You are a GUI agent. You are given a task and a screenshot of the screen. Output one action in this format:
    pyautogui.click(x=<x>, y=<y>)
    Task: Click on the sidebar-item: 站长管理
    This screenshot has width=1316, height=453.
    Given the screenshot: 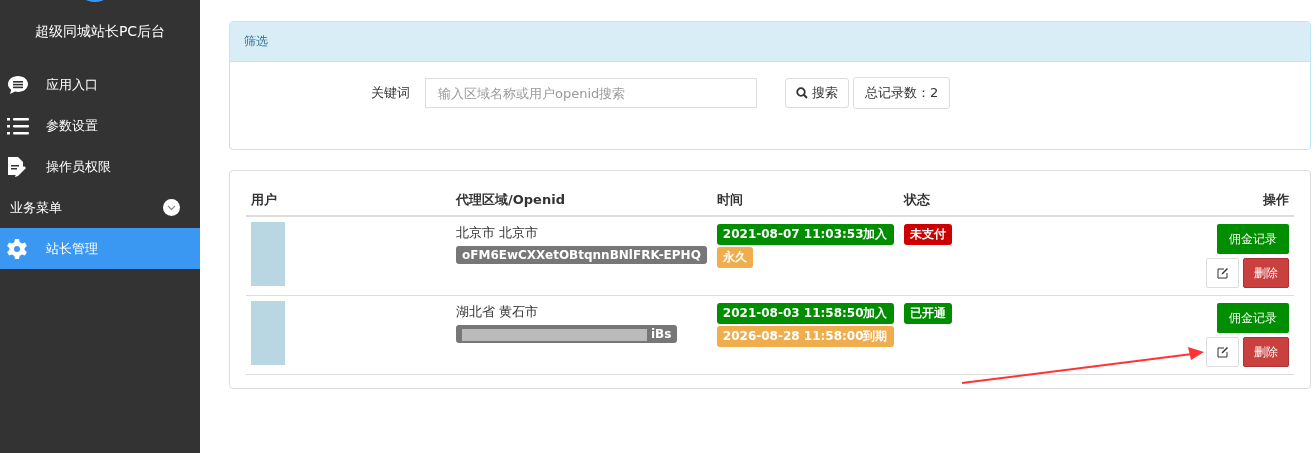 What is the action you would take?
    pyautogui.click(x=100, y=248)
    